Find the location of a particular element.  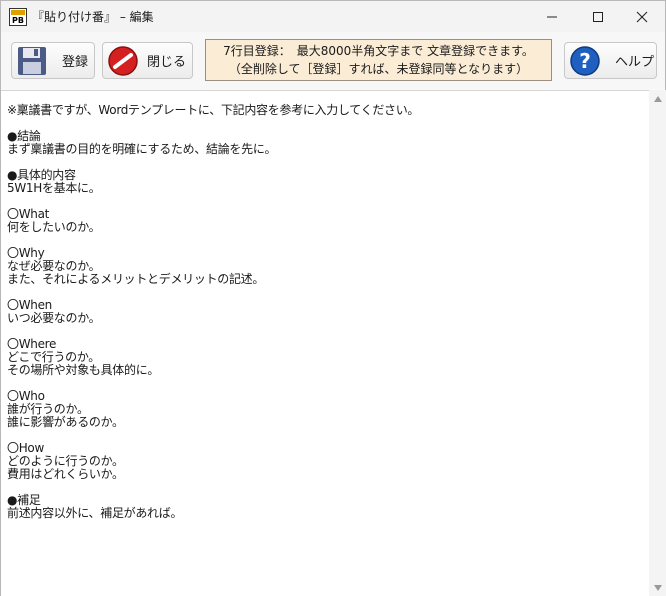

app-icon: PB is located at coordinates (18, 17).